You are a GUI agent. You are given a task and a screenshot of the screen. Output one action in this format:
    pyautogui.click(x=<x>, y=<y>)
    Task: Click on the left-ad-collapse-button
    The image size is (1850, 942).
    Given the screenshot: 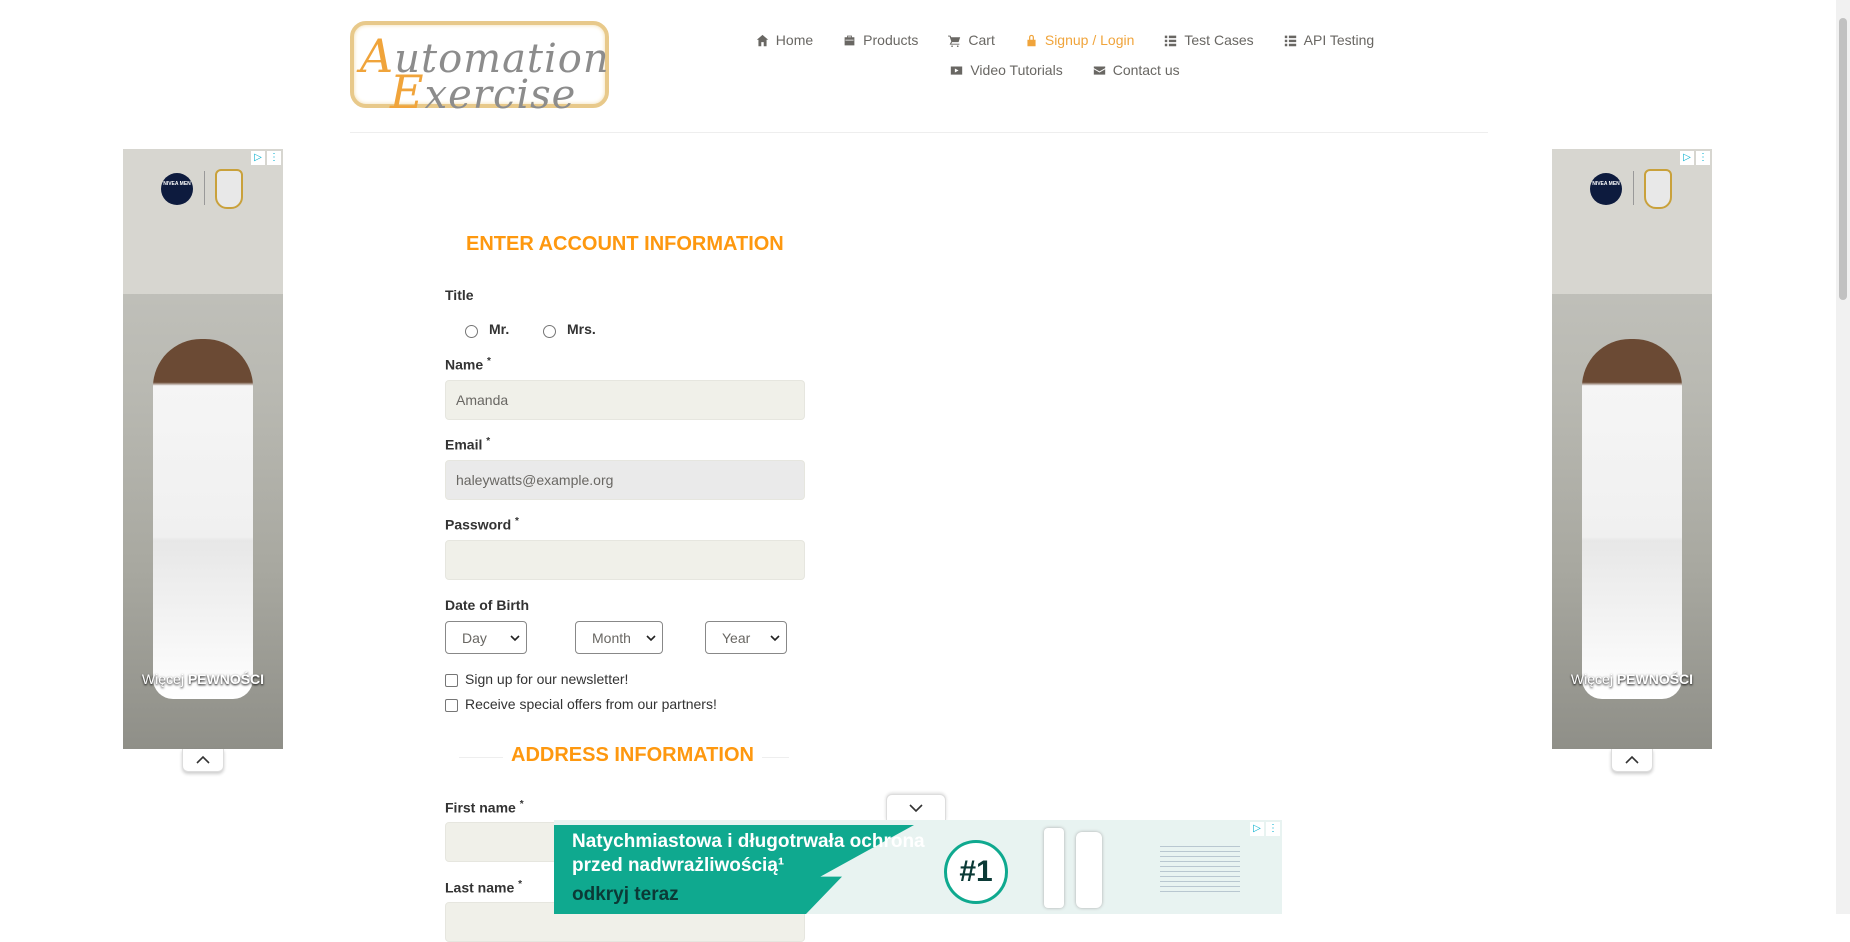 What is the action you would take?
    pyautogui.click(x=203, y=760)
    